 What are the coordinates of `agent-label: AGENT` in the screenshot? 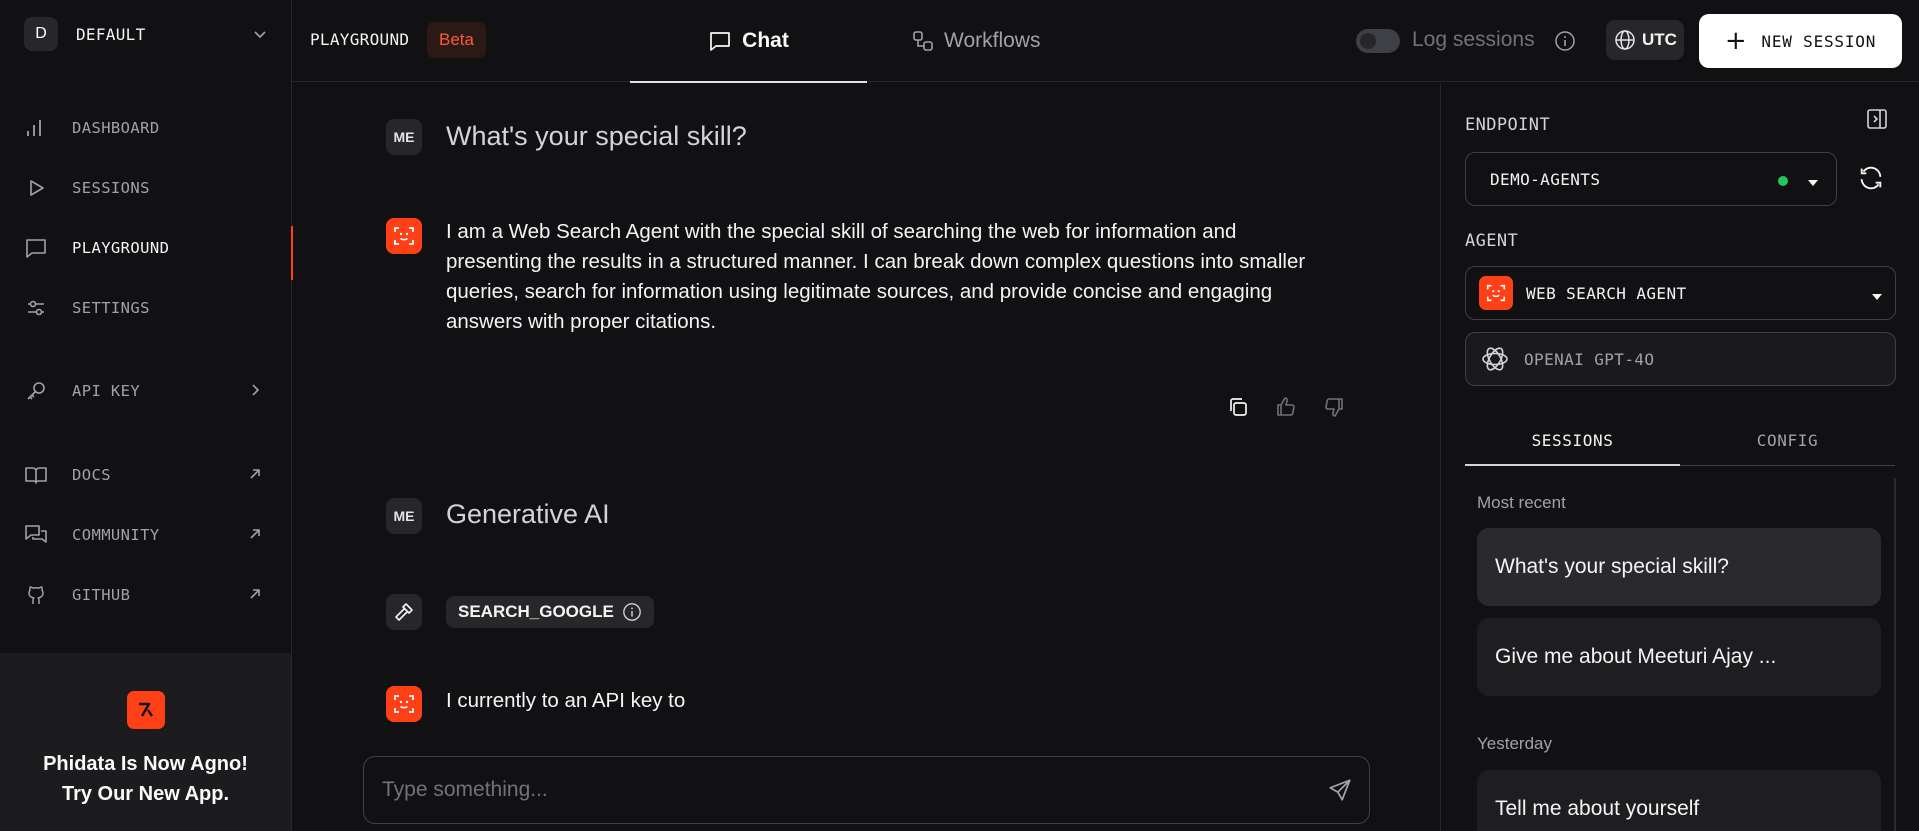 It's located at (1492, 241).